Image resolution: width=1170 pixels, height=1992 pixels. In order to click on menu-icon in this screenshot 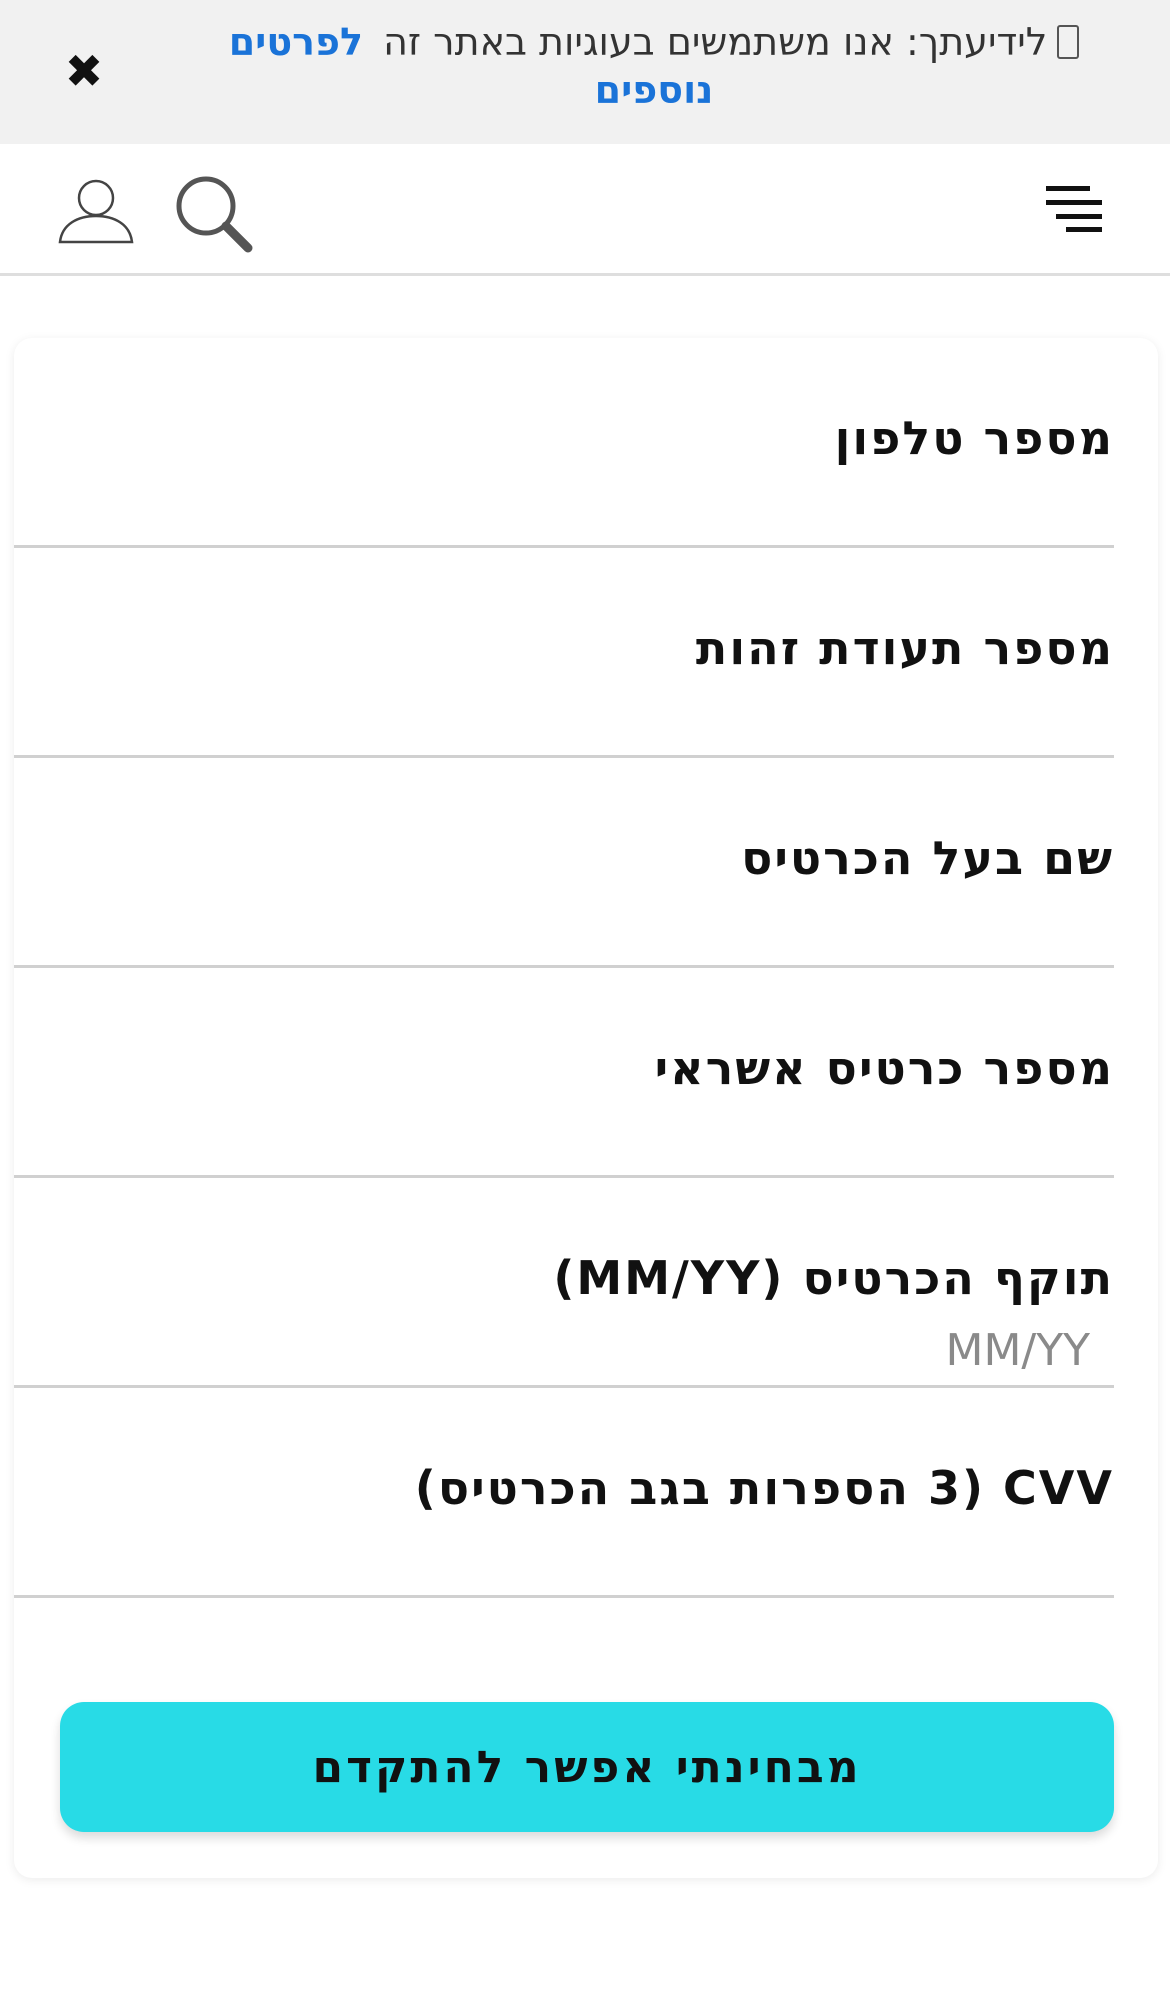, I will do `click(1073, 209)`.